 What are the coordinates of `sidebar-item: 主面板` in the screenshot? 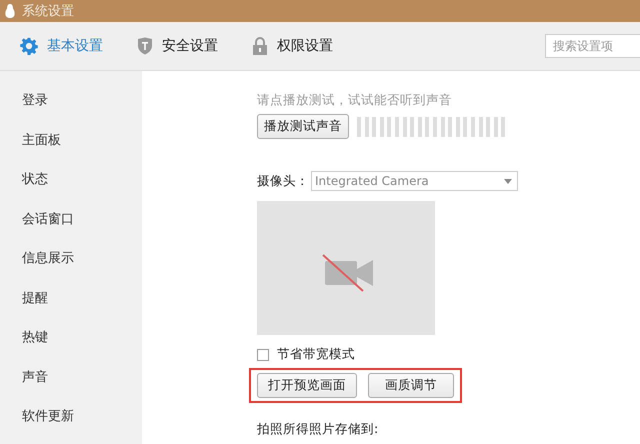 It's located at (71, 140).